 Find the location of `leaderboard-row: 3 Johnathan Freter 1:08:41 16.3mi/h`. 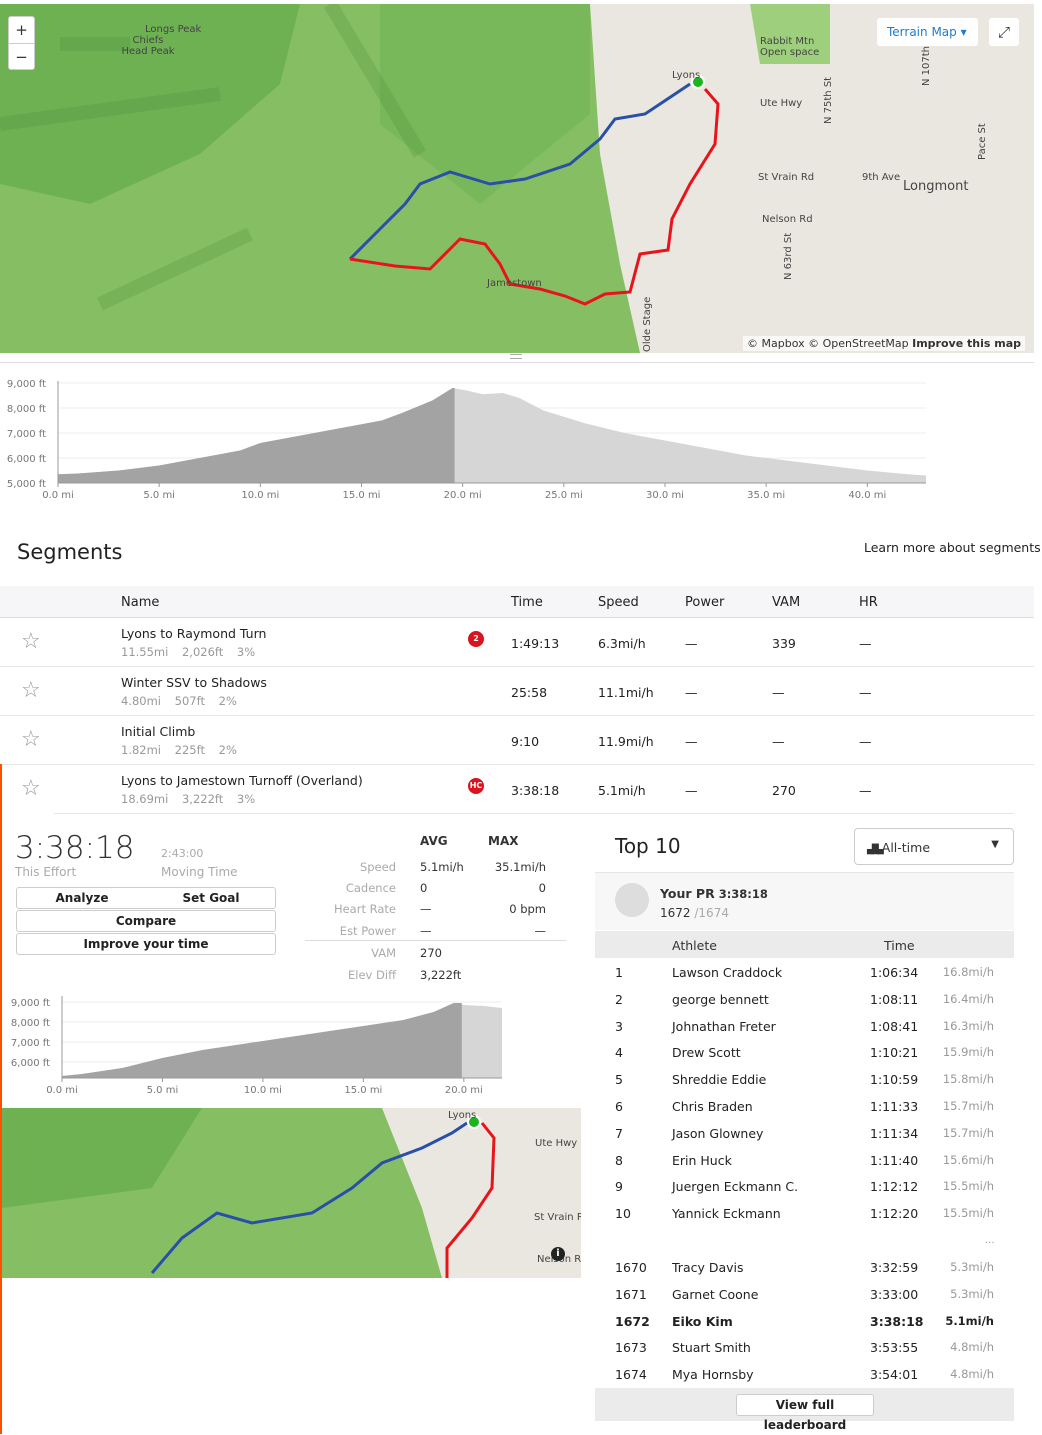

leaderboard-row: 3 Johnathan Freter 1:08:41 16.3mi/h is located at coordinates (804, 1026).